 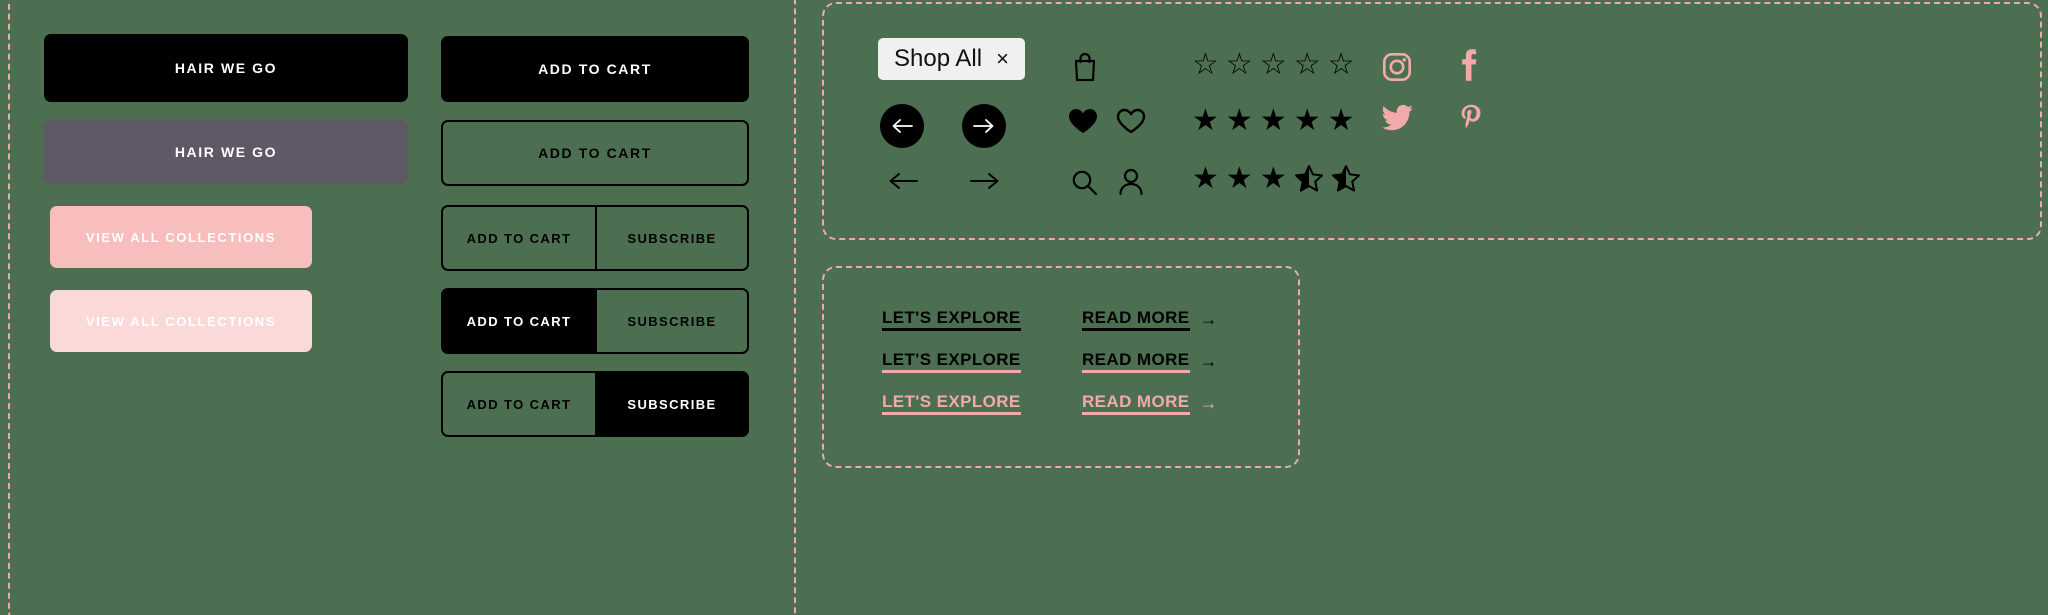 I want to click on instagram-icon, so click(x=1397, y=67).